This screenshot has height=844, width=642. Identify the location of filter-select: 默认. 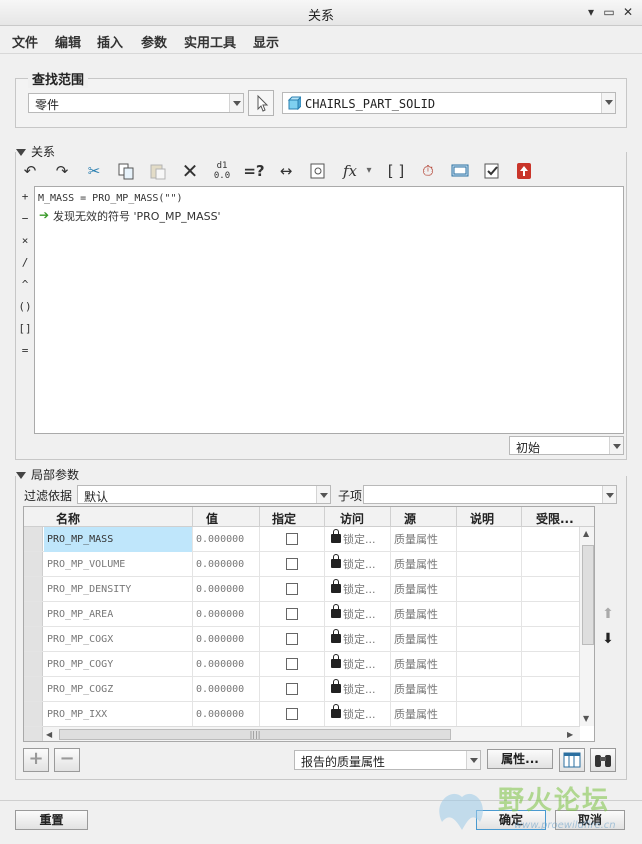
(204, 494).